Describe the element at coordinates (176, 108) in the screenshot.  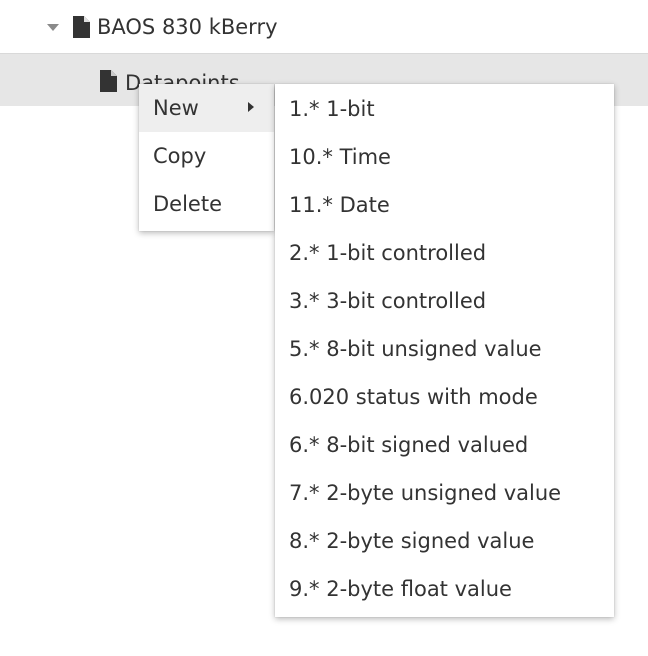
I see `menu-item-label: New` at that location.